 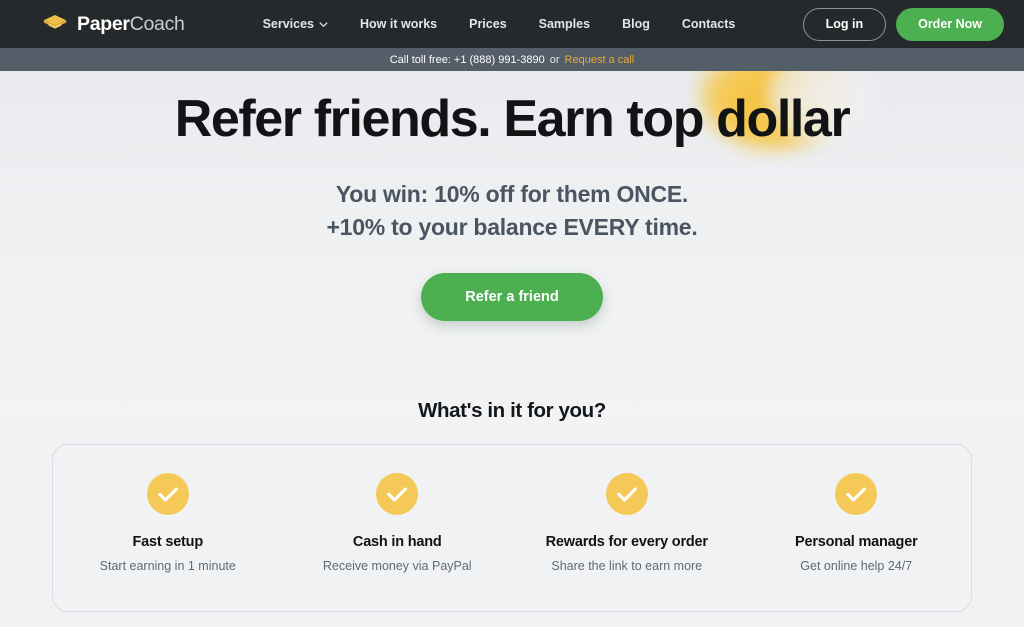 I want to click on nav-item-label: Contacts, so click(x=708, y=24).